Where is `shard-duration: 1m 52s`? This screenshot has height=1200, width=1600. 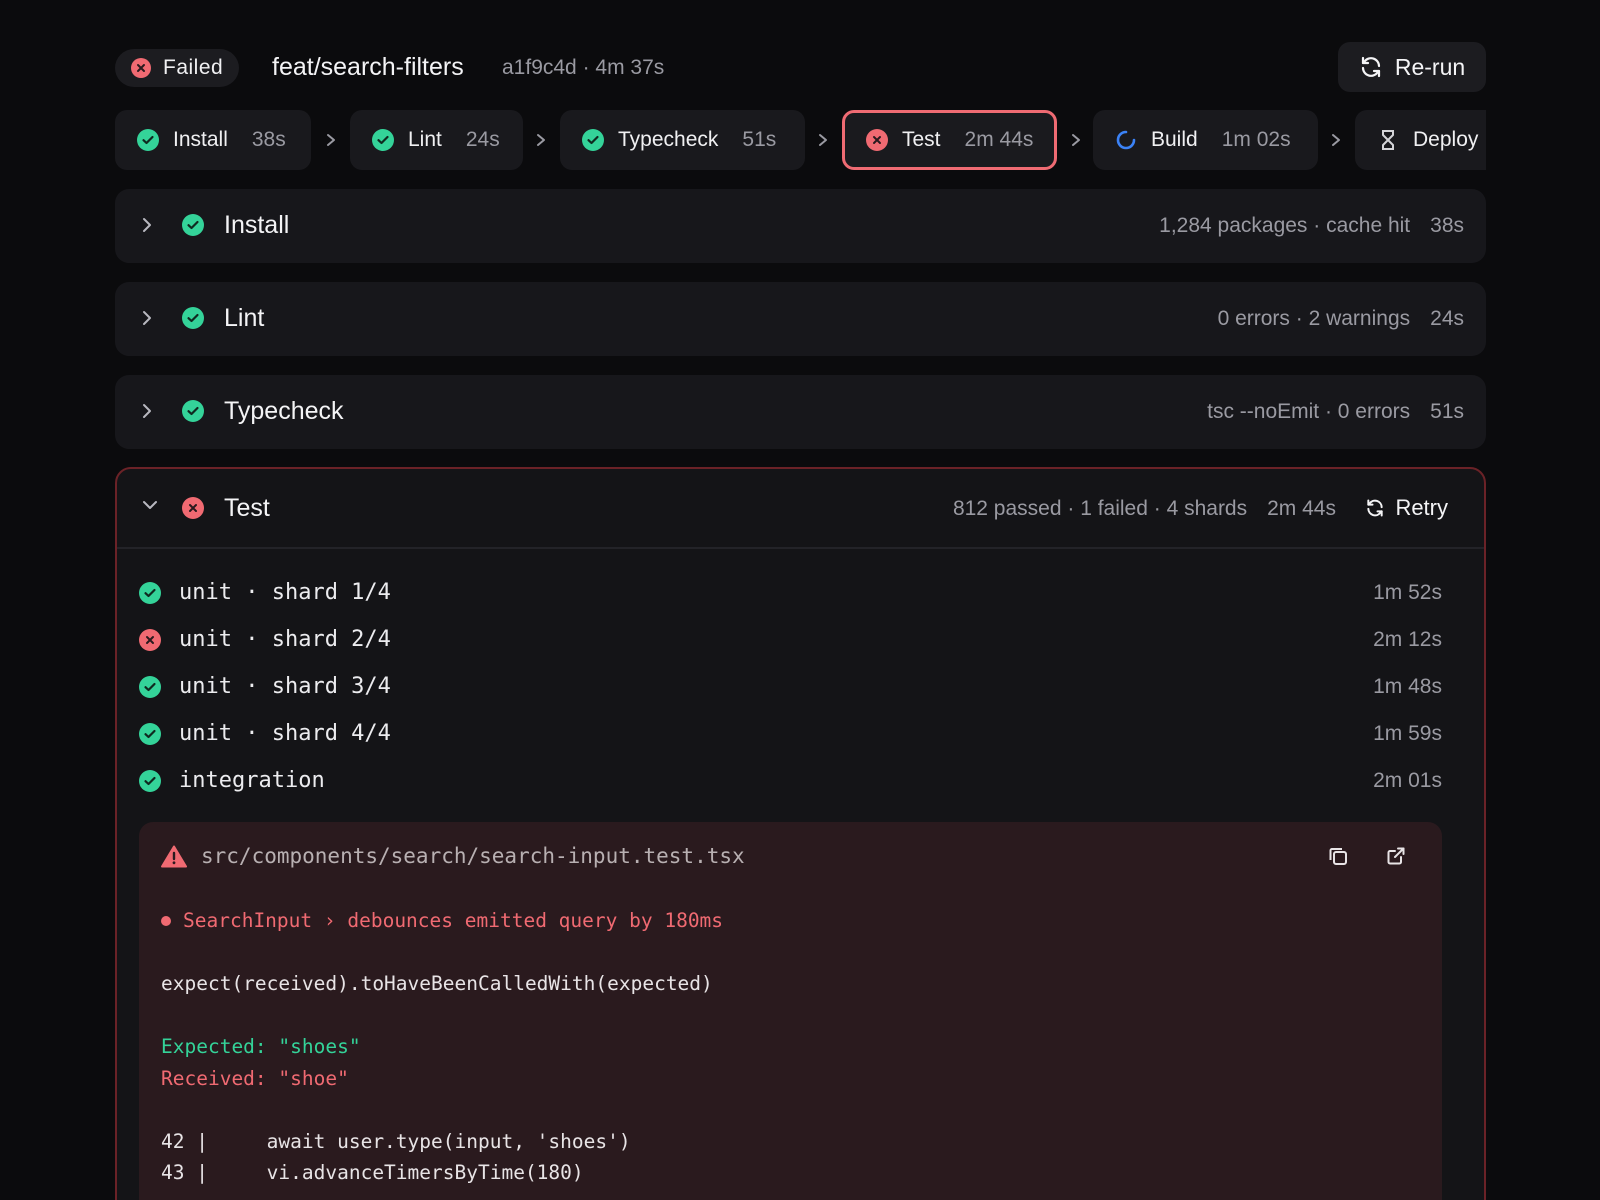 shard-duration: 1m 52s is located at coordinates (1407, 592).